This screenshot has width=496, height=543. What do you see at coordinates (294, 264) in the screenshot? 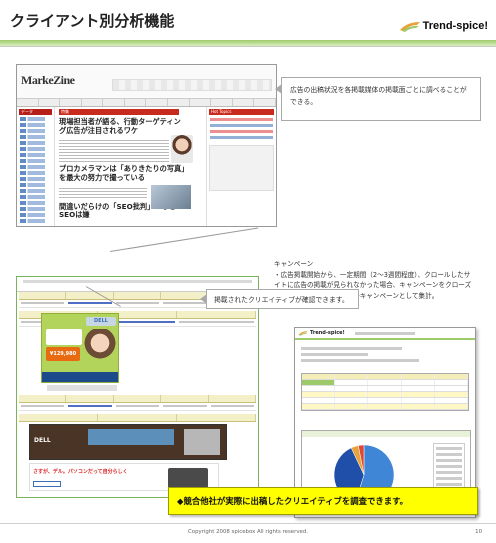
I see `campaign-title: キャンペーン` at bounding box center [294, 264].